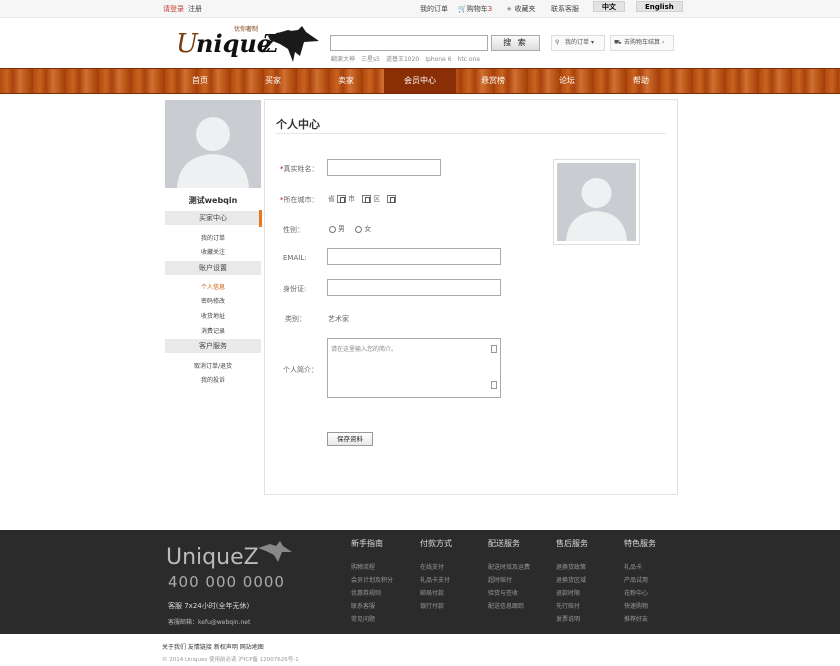 The image size is (840, 666). I want to click on svg-text: nique, so click(234, 43).